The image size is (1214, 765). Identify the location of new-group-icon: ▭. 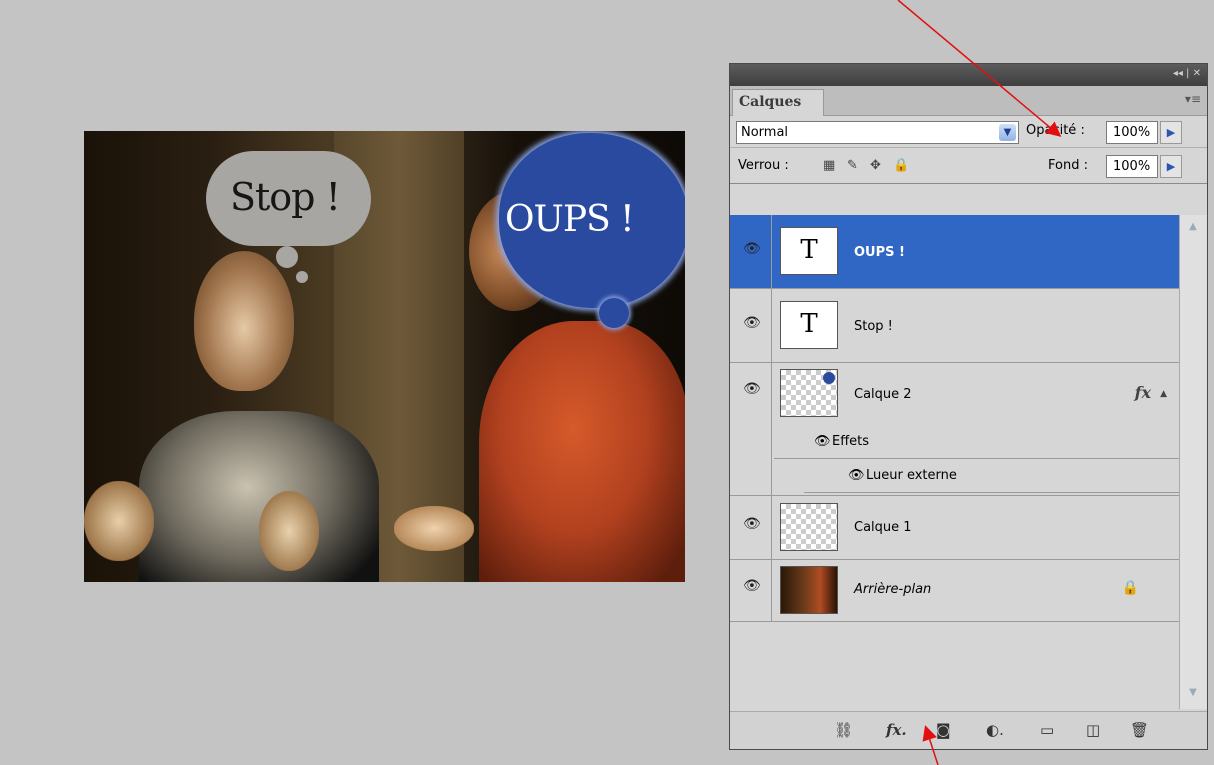
(1047, 730).